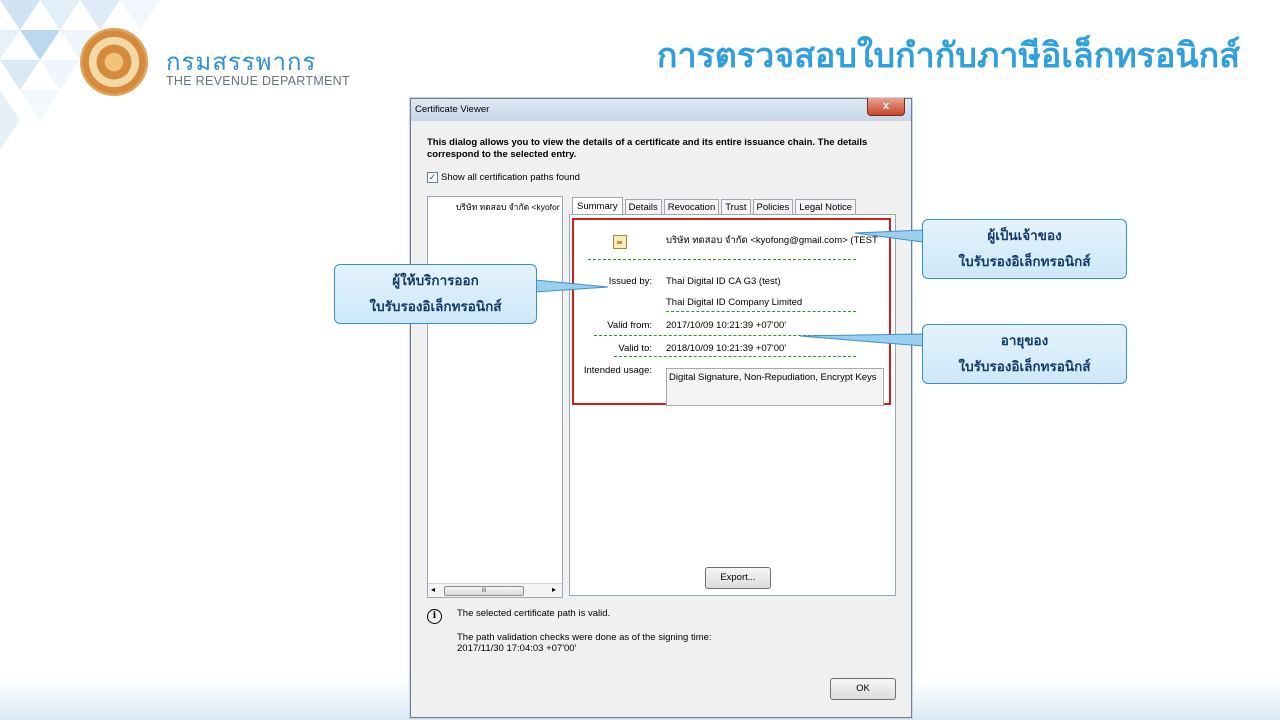  Describe the element at coordinates (1024, 262) in the screenshot. I see `owner-callout-line2: ใบรับรองอิเล็กทรอนิกส์` at that location.